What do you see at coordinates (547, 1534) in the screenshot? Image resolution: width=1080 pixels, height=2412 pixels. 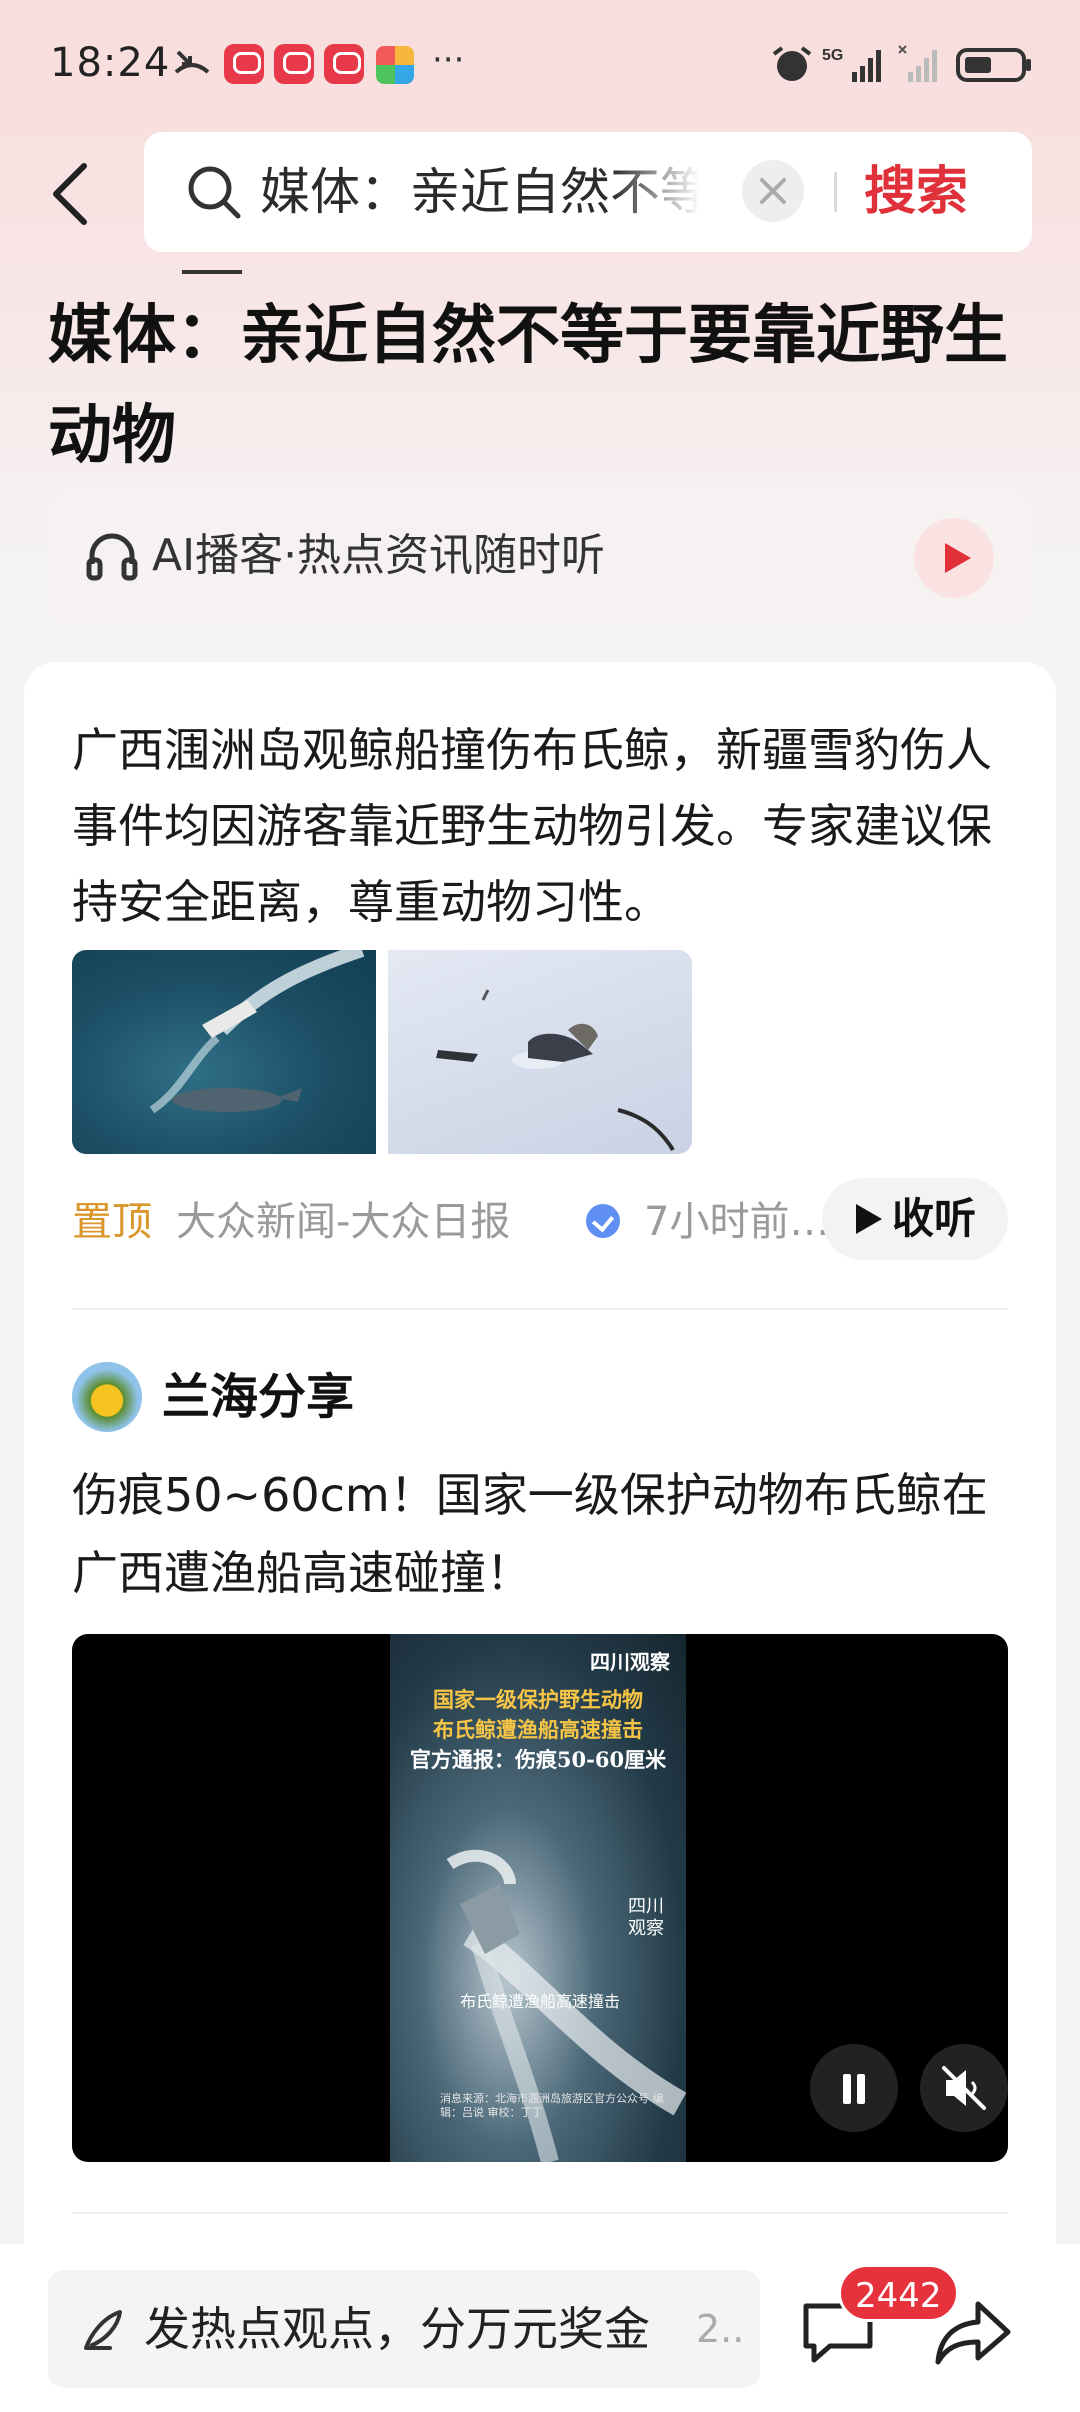 I see `post-text: 伤痕50~60cm！国家一级保护动物布氏鲸在广西遭渔船高速碰撞！` at bounding box center [547, 1534].